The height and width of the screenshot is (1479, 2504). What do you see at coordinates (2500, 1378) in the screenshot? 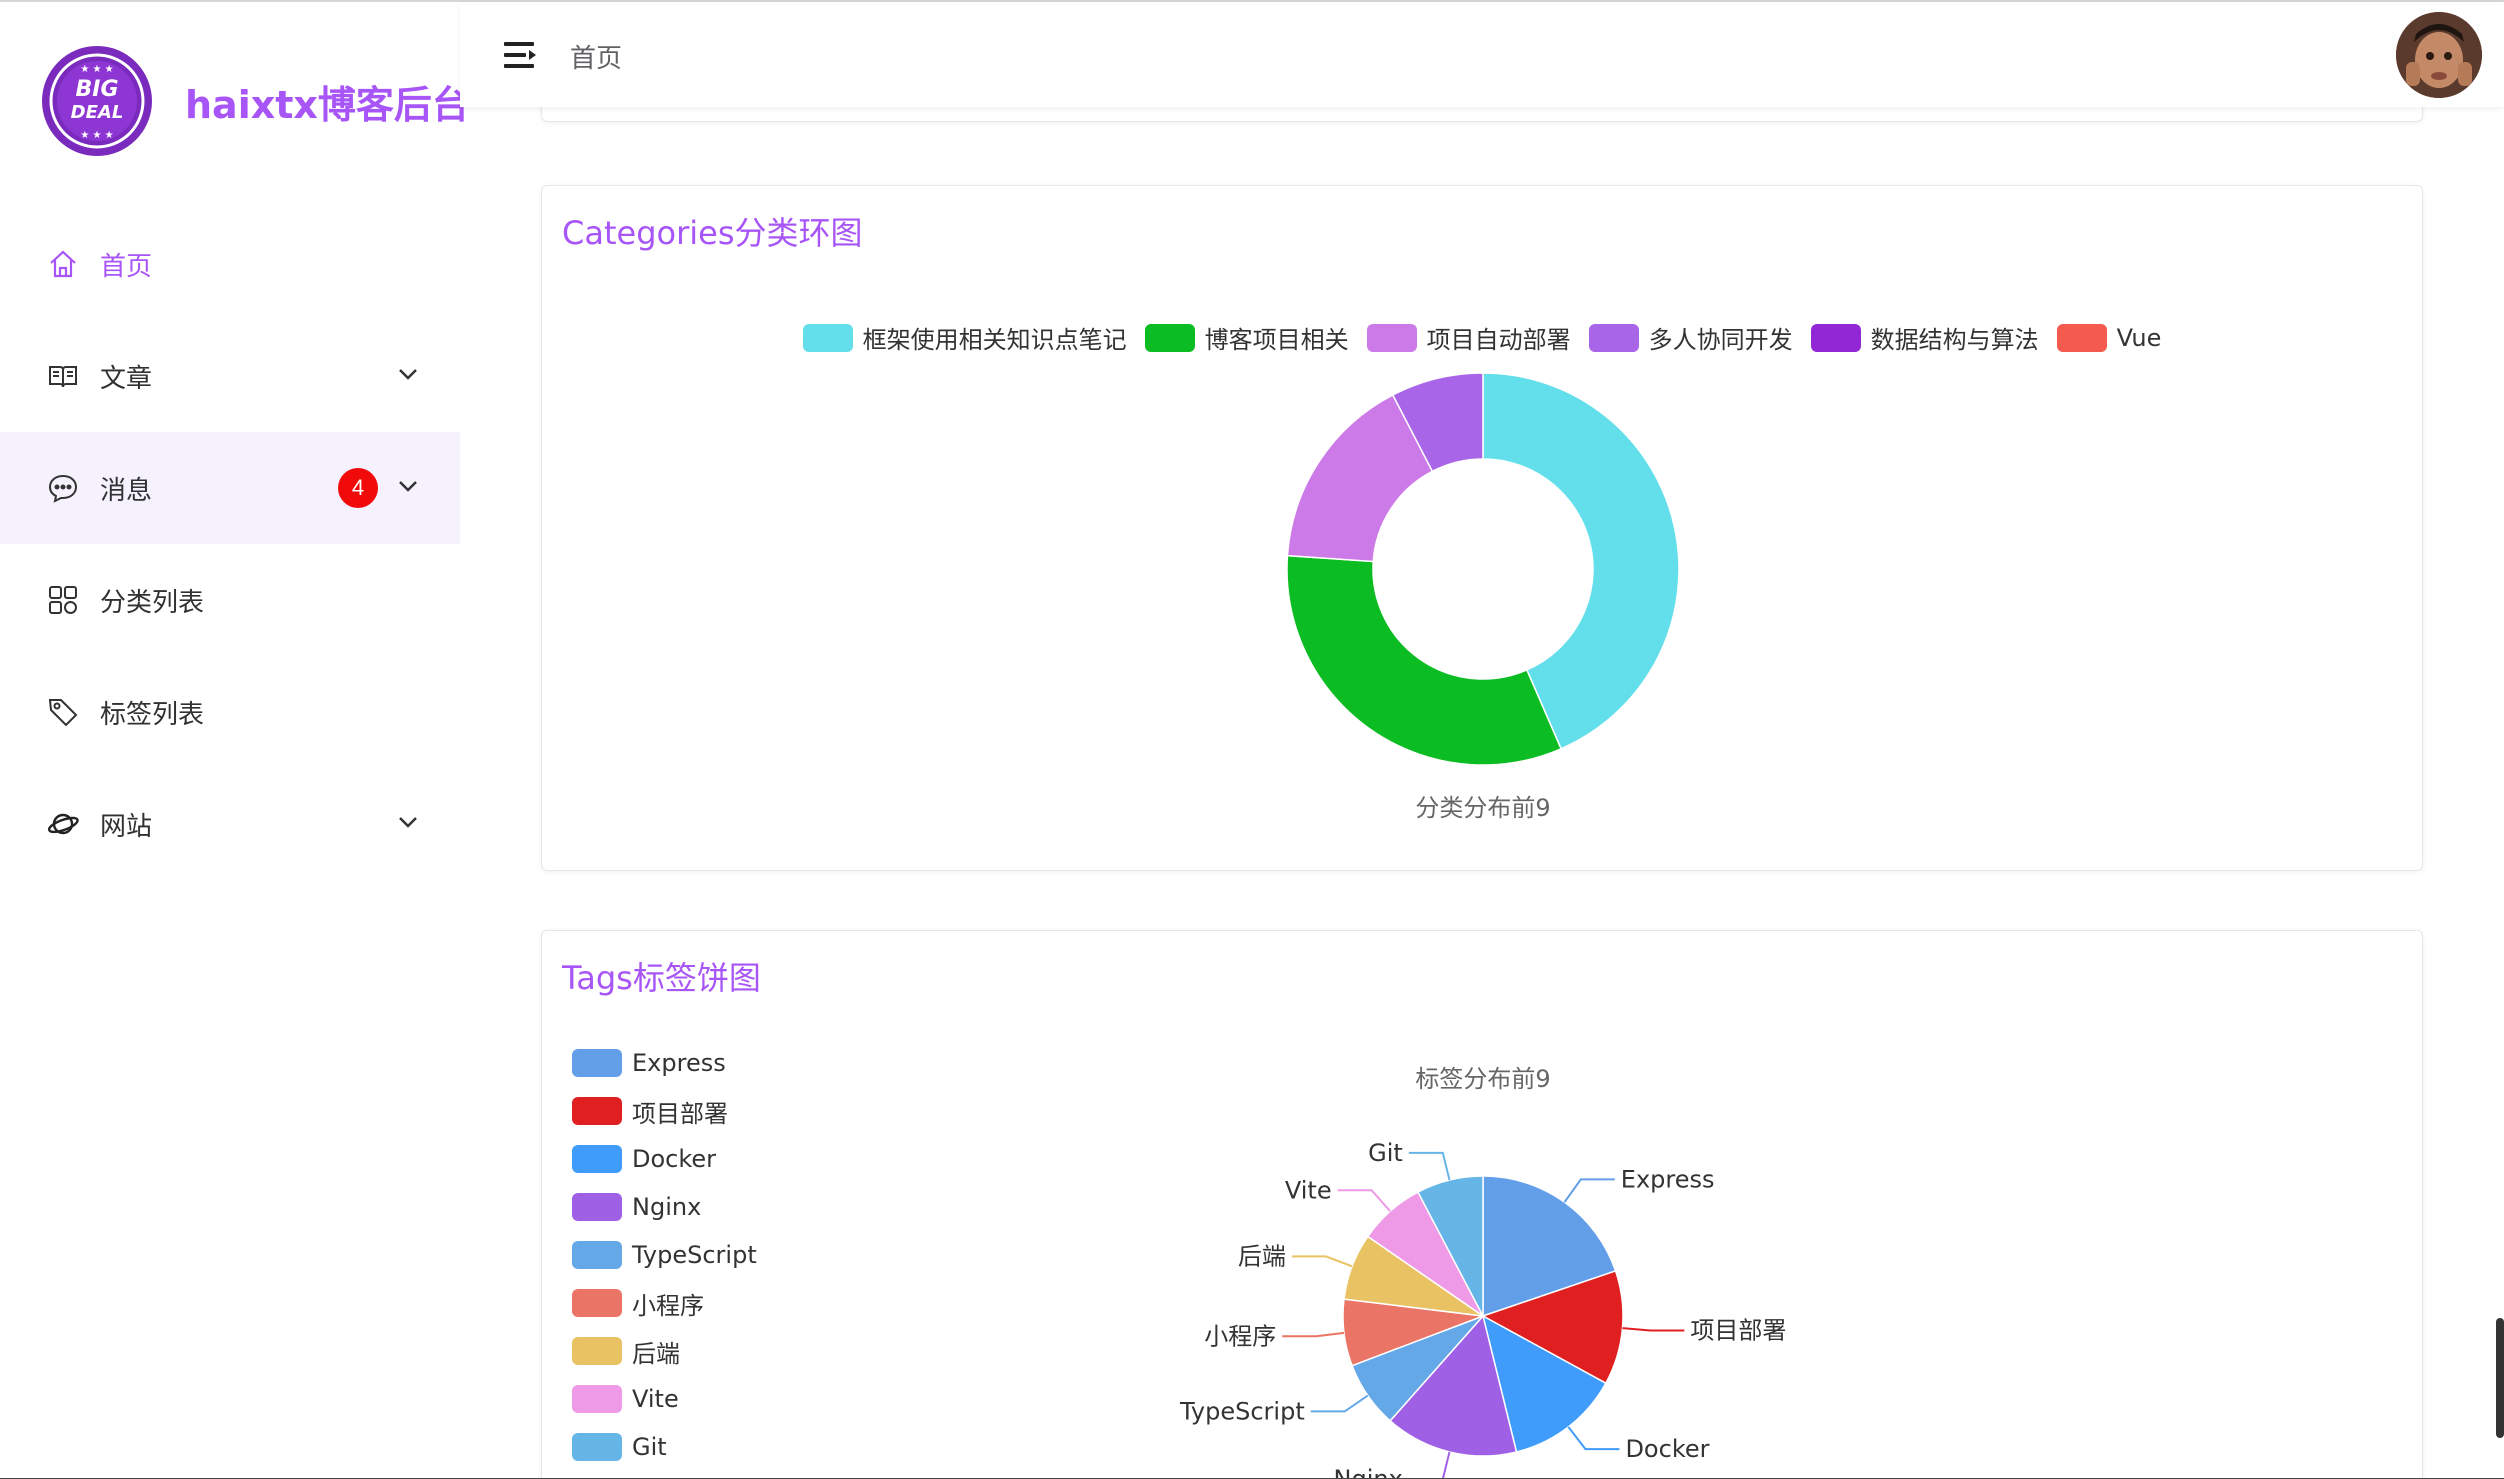
I see `scrollbar-thumb` at bounding box center [2500, 1378].